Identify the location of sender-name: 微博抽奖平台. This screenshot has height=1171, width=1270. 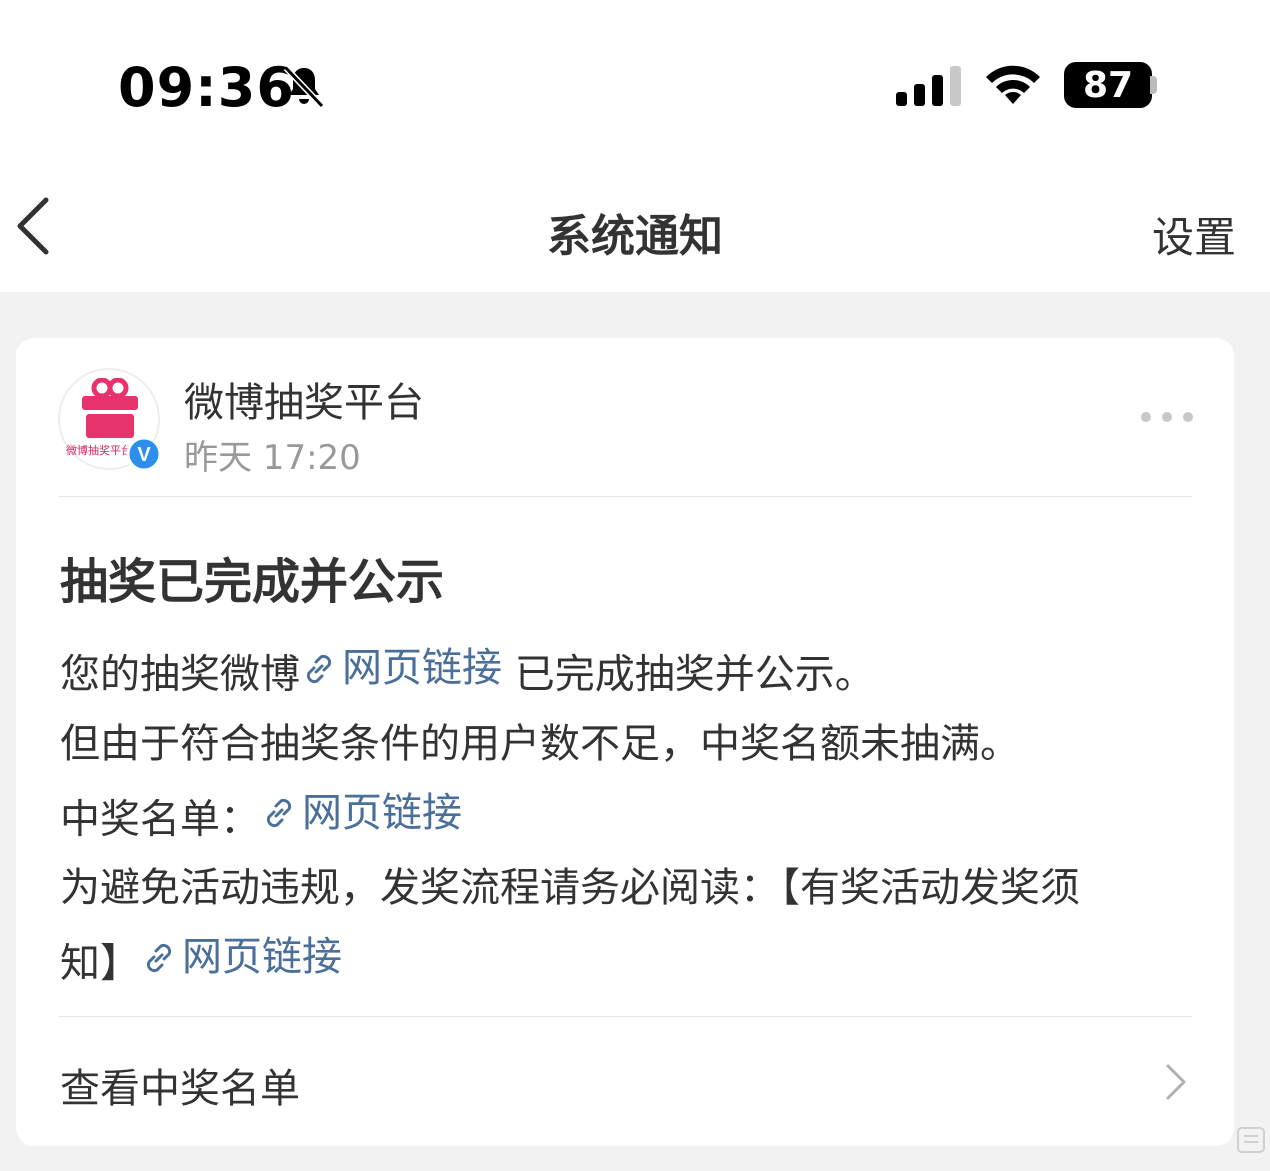
(304, 399).